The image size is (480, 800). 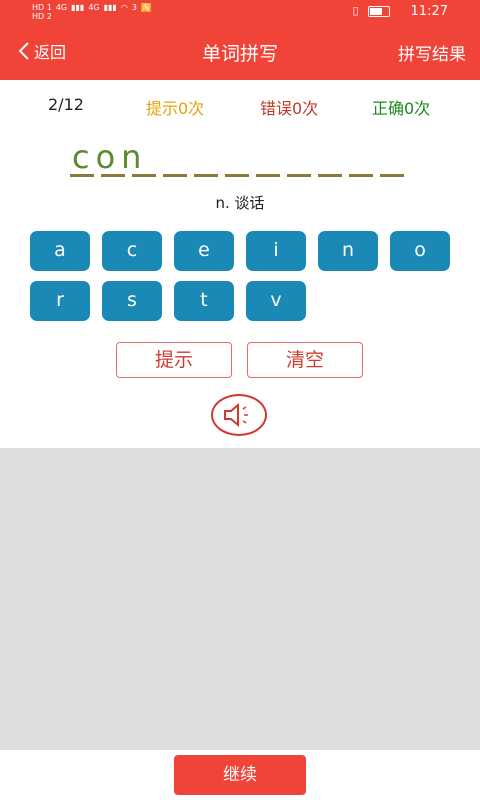 What do you see at coordinates (379, 11) in the screenshot?
I see `battery-icon` at bounding box center [379, 11].